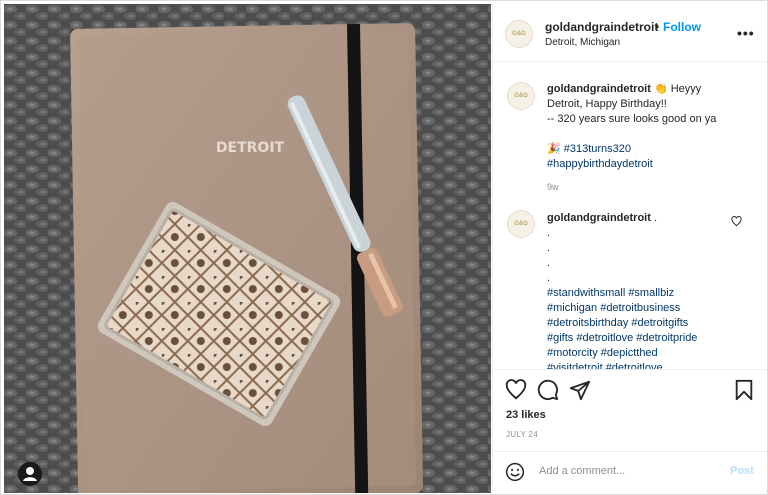  Describe the element at coordinates (630, 472) in the screenshot. I see `add-comment-bar: Add a comment... Post` at that location.